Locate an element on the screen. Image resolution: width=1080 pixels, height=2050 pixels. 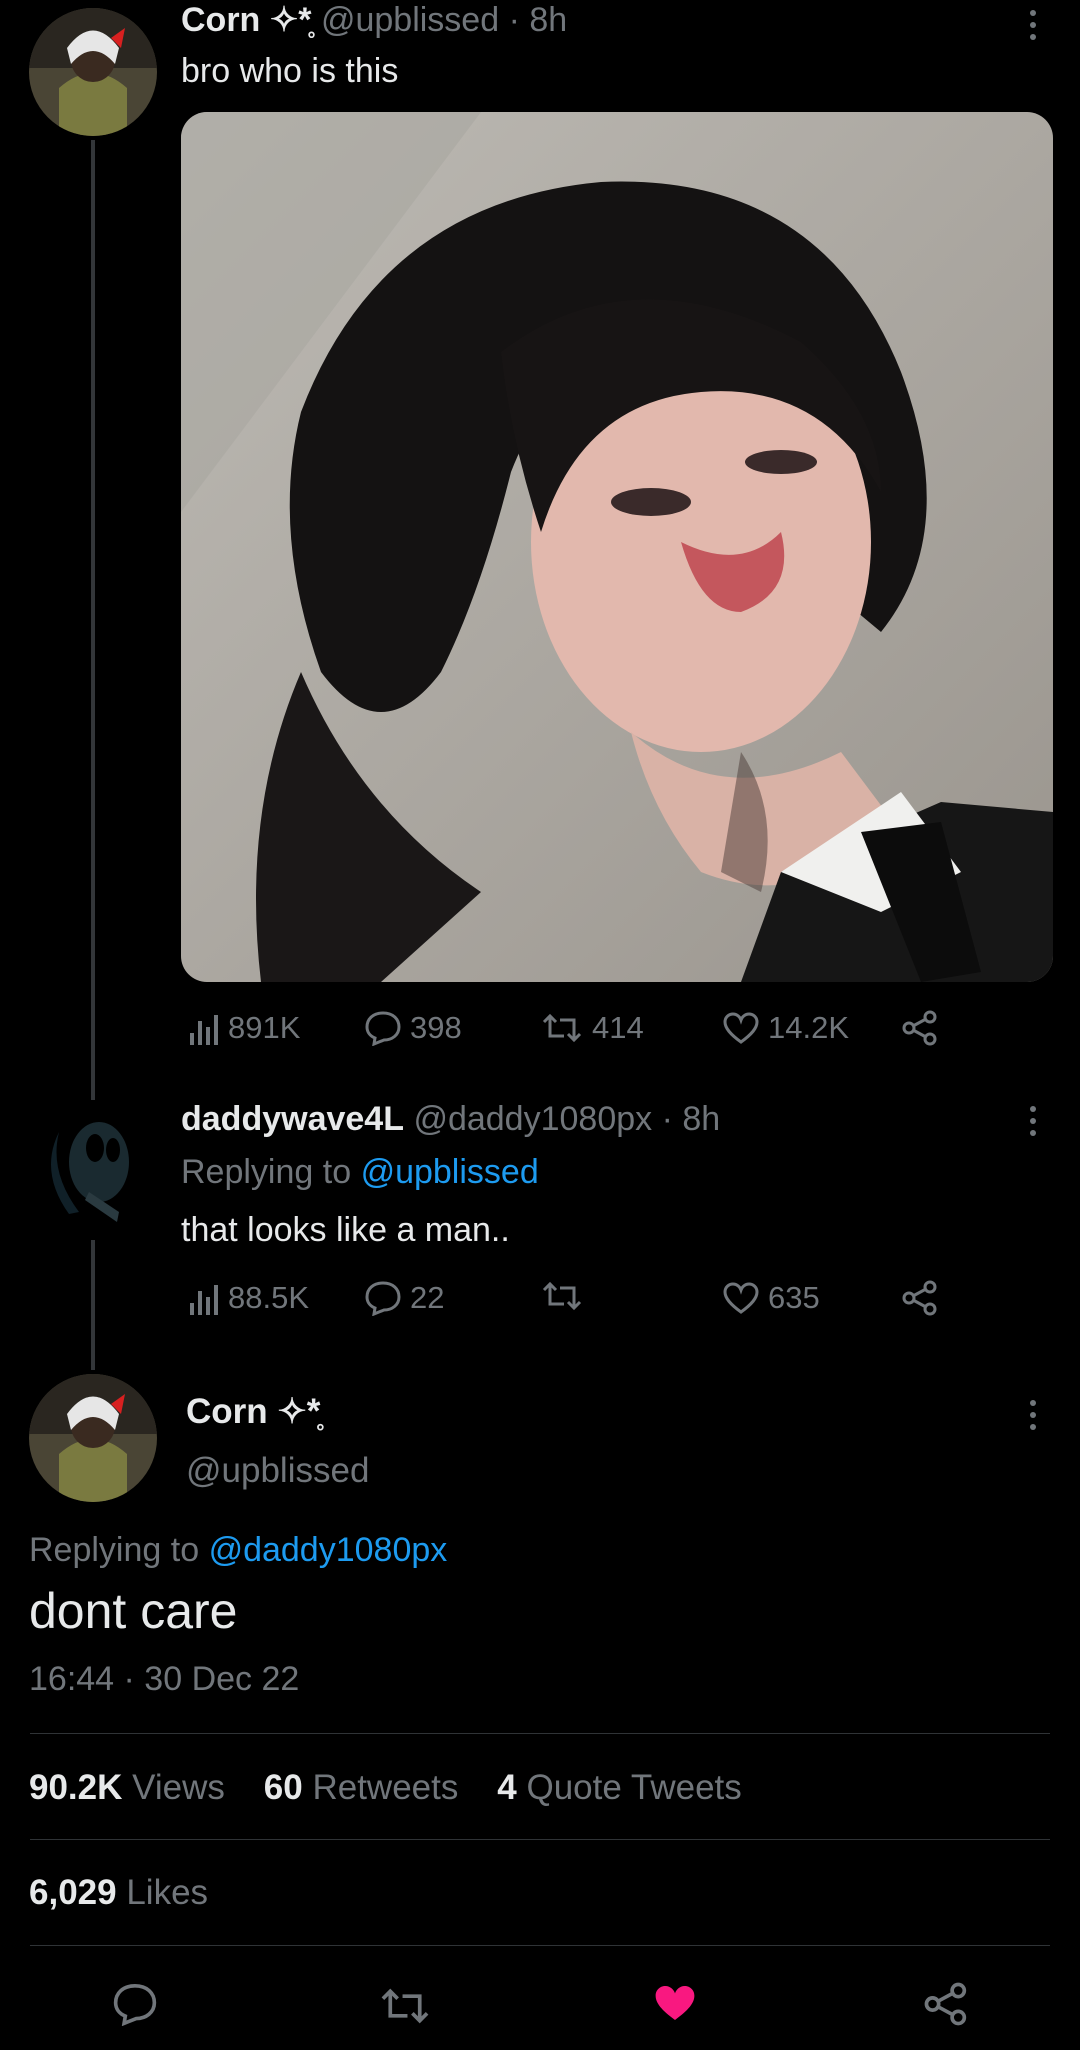
views-total: 90.2K is located at coordinates (76, 1787).